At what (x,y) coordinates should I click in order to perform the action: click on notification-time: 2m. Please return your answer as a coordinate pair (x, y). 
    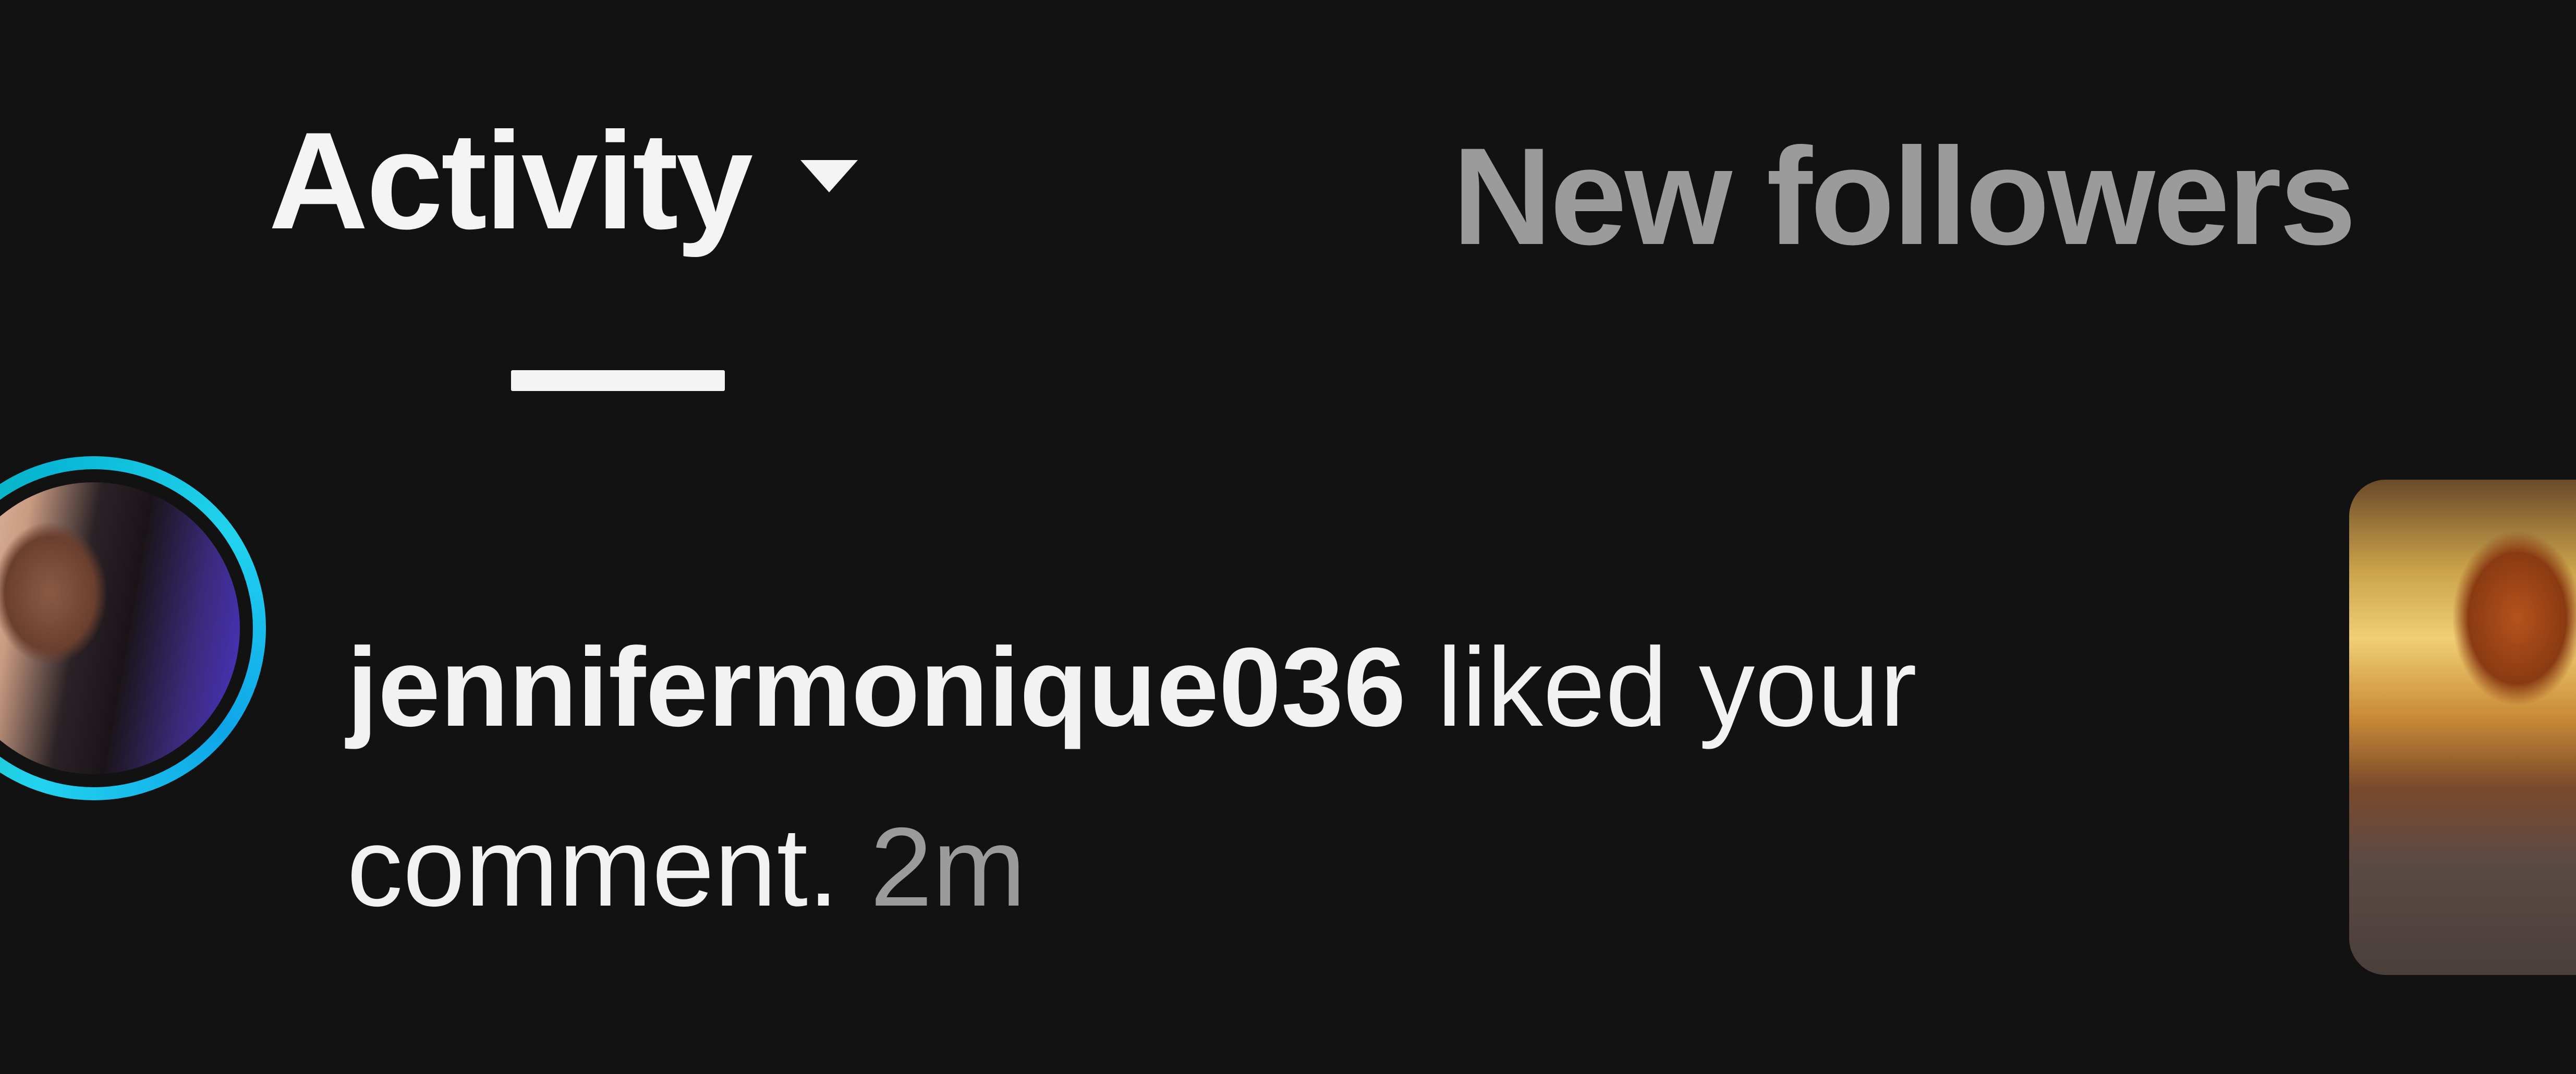
    Looking at the image, I should click on (948, 867).